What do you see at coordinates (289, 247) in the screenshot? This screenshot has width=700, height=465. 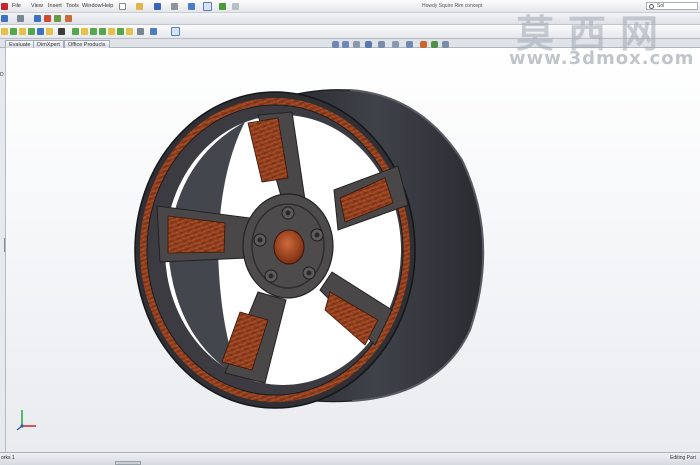 I see `center-cap` at bounding box center [289, 247].